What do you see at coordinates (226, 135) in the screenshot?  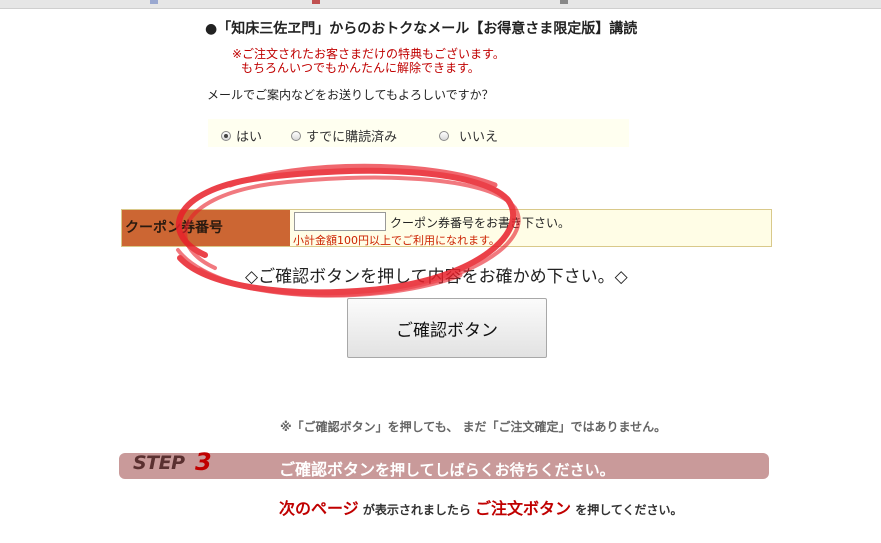 I see `radio-button-checked-icon` at bounding box center [226, 135].